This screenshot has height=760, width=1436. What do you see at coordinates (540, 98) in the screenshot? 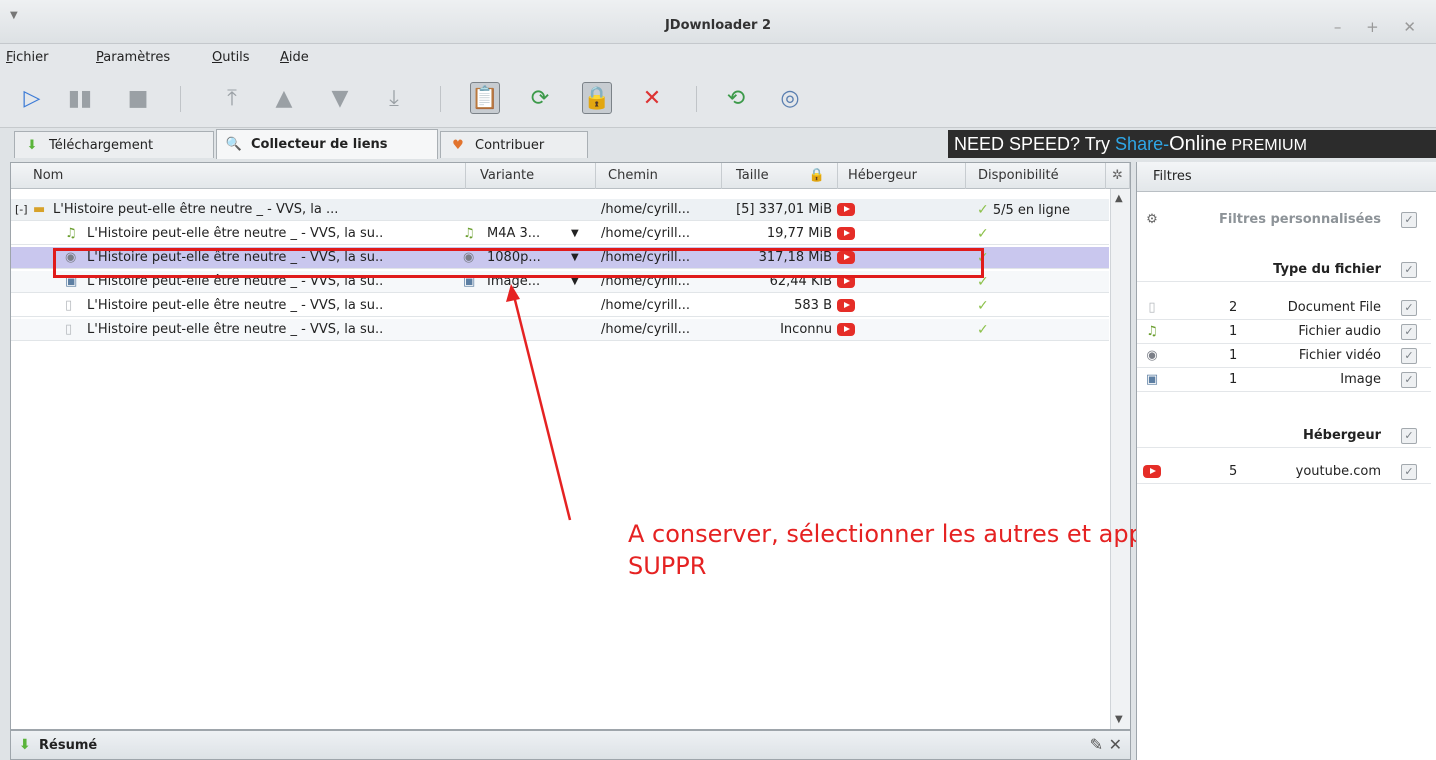
I see `auto-reconnect-icon: ⟳` at bounding box center [540, 98].